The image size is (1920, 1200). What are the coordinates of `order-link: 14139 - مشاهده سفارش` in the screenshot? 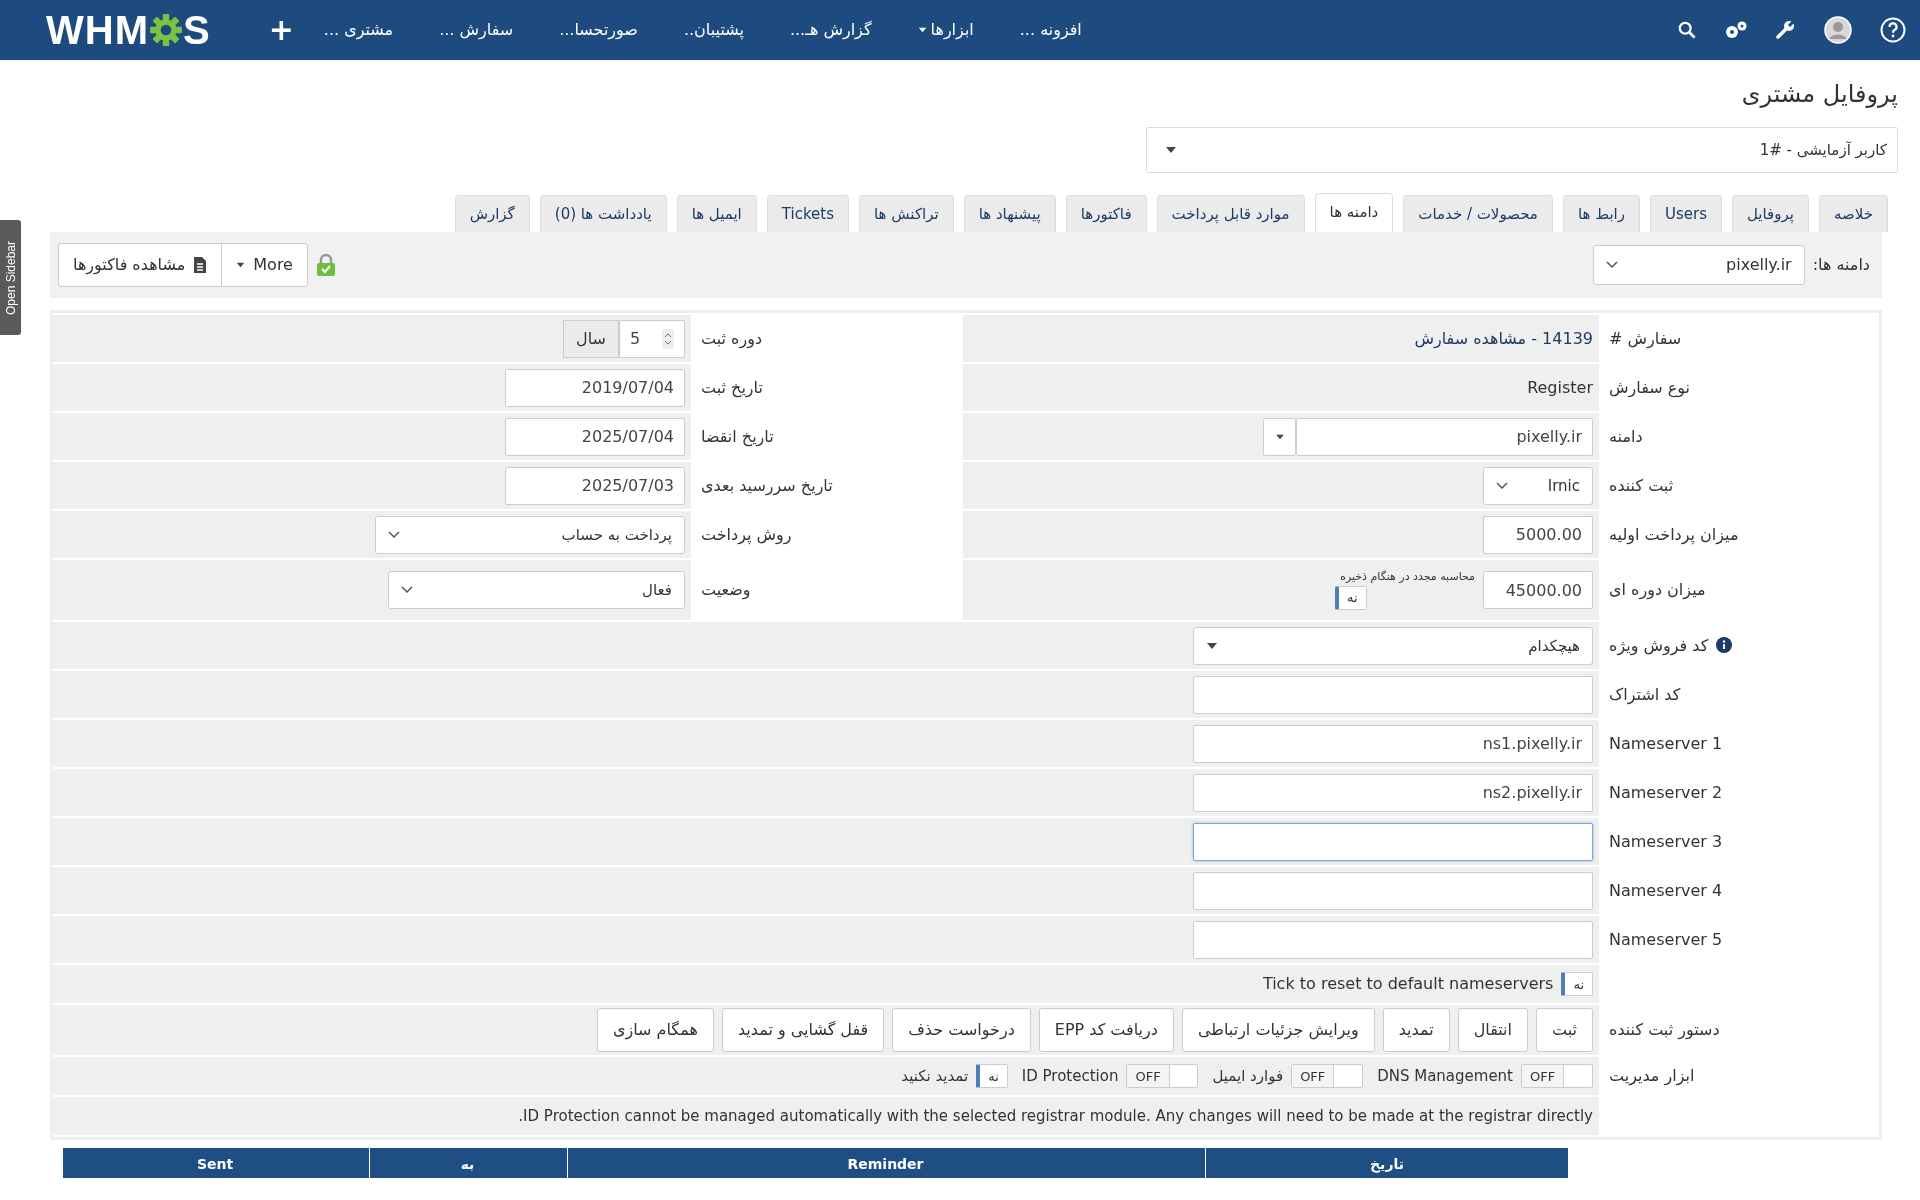 It's located at (1503, 338).